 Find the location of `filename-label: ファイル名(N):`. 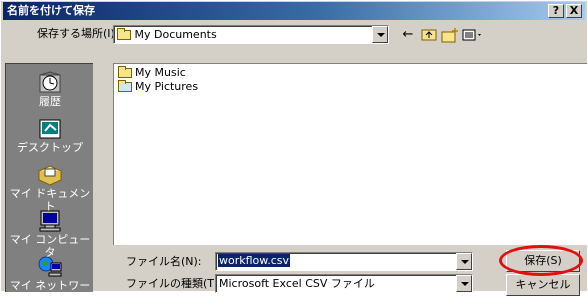

filename-label: ファイル名(N): is located at coordinates (164, 261).